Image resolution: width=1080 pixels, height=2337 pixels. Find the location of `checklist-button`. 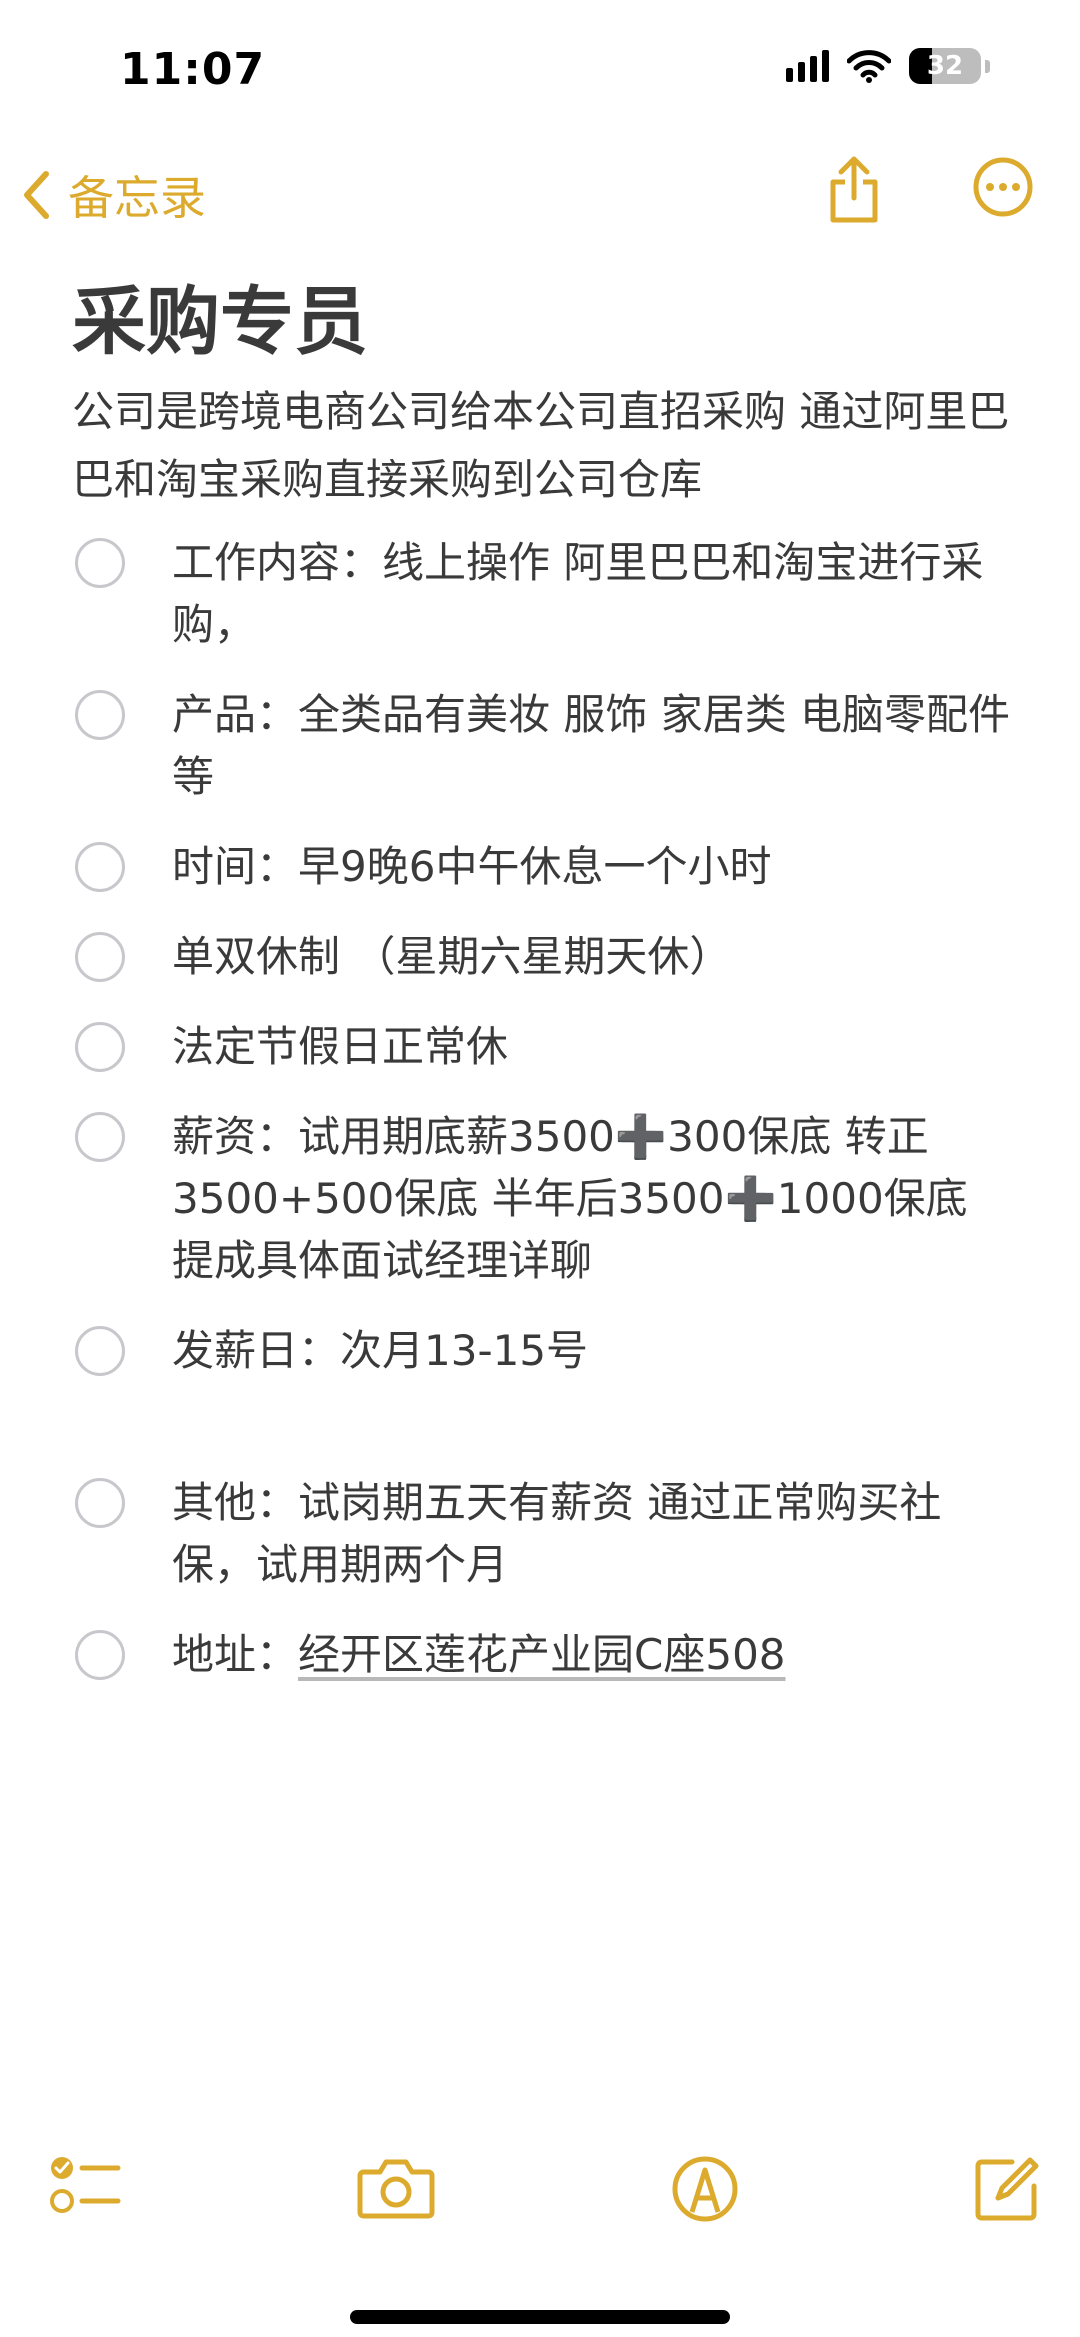

checklist-button is located at coordinates (88, 2191).